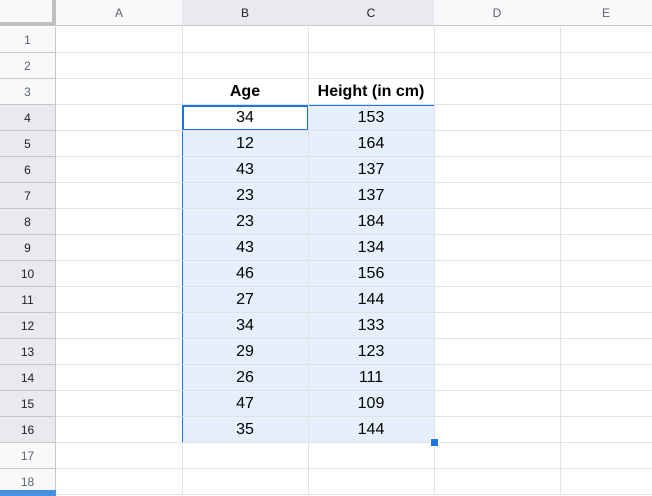  What do you see at coordinates (497, 352) in the screenshot?
I see `cell-d13` at bounding box center [497, 352].